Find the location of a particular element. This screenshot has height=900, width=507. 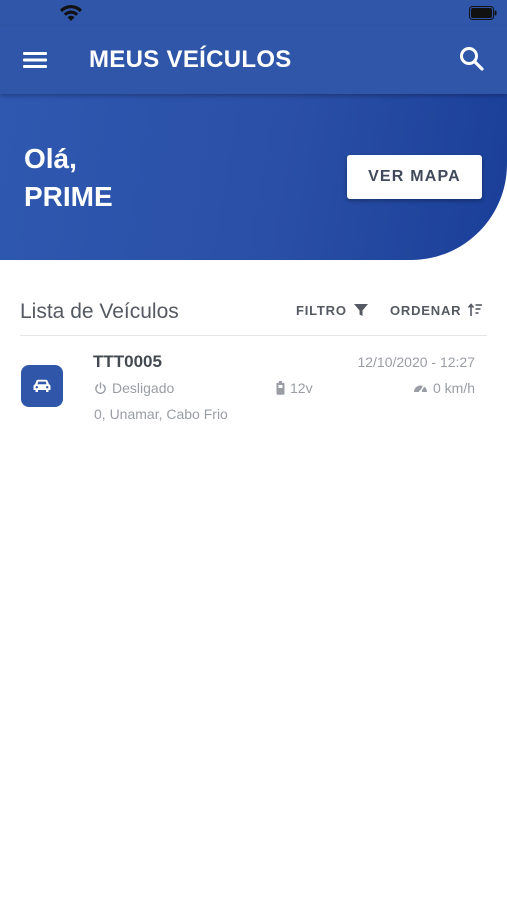

power-icon is located at coordinates (100, 387).